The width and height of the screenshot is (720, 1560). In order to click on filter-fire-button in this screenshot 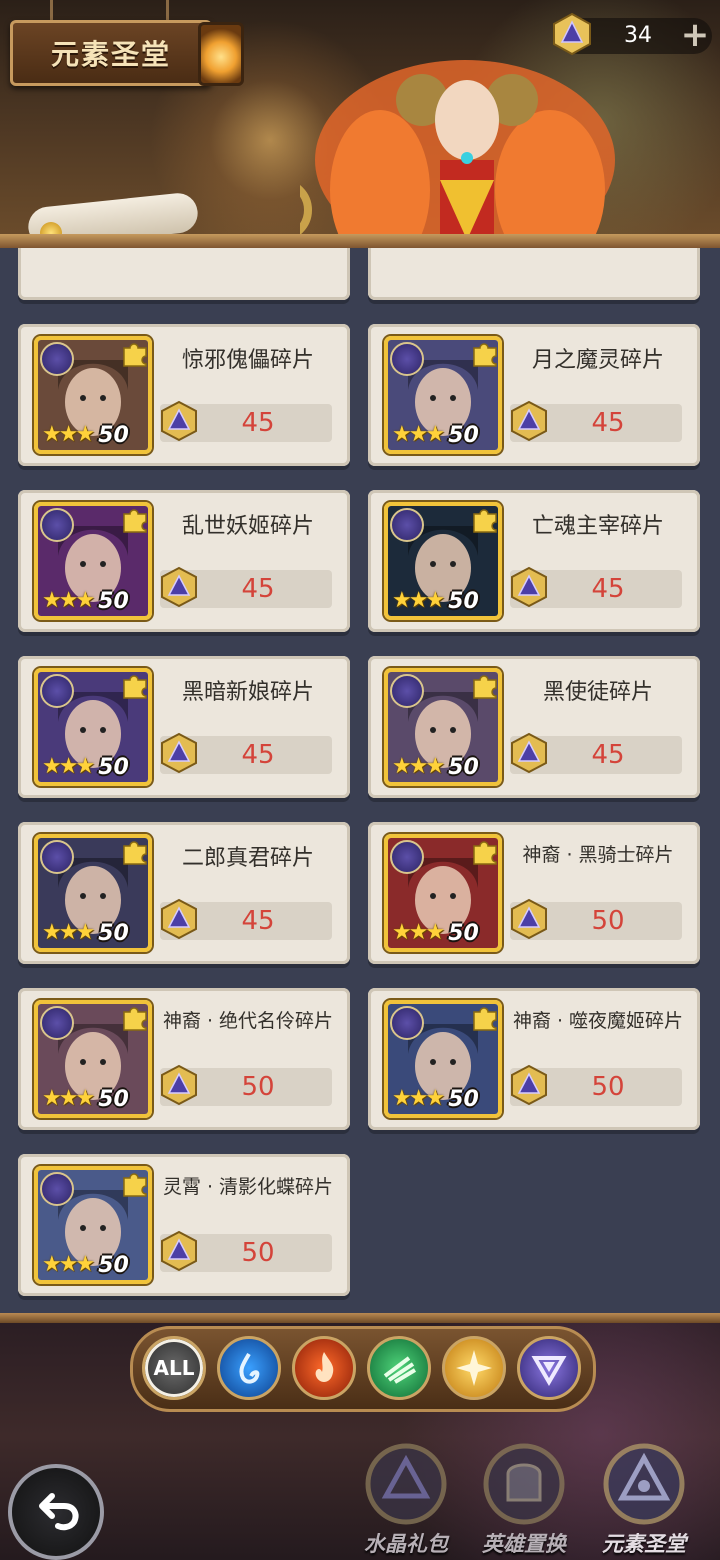, I will do `click(324, 1368)`.